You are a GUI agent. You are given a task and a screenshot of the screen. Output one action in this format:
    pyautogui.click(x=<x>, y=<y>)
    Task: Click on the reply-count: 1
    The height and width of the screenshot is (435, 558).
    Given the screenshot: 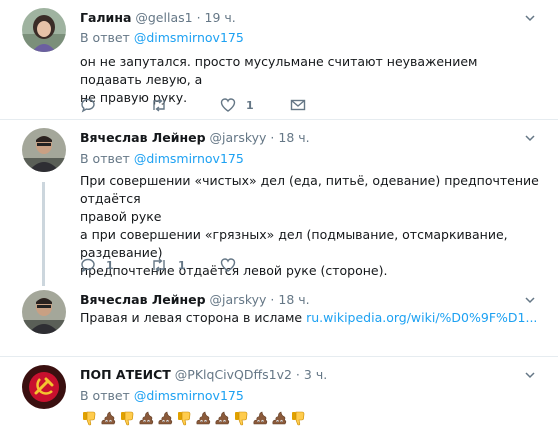 What is the action you would take?
    pyautogui.click(x=110, y=265)
    